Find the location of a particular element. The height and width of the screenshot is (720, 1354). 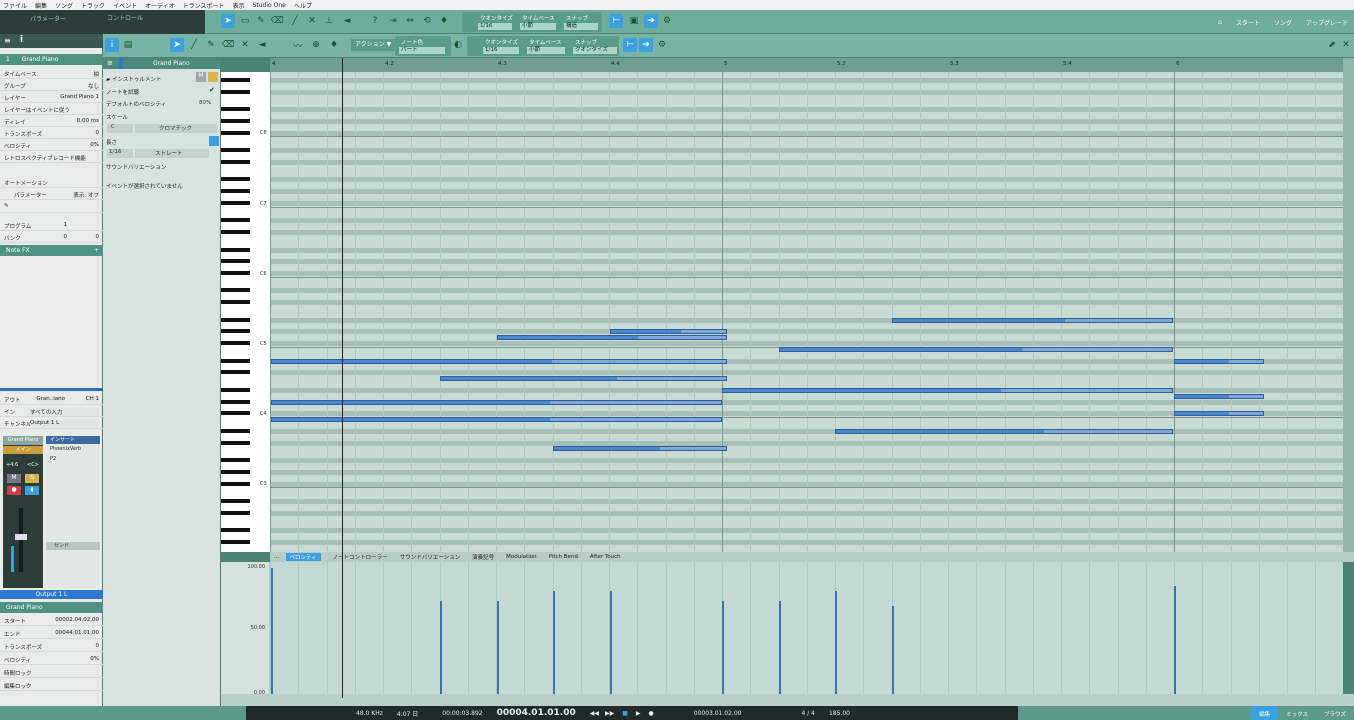

menu-item: 編集 is located at coordinates (41, 5).